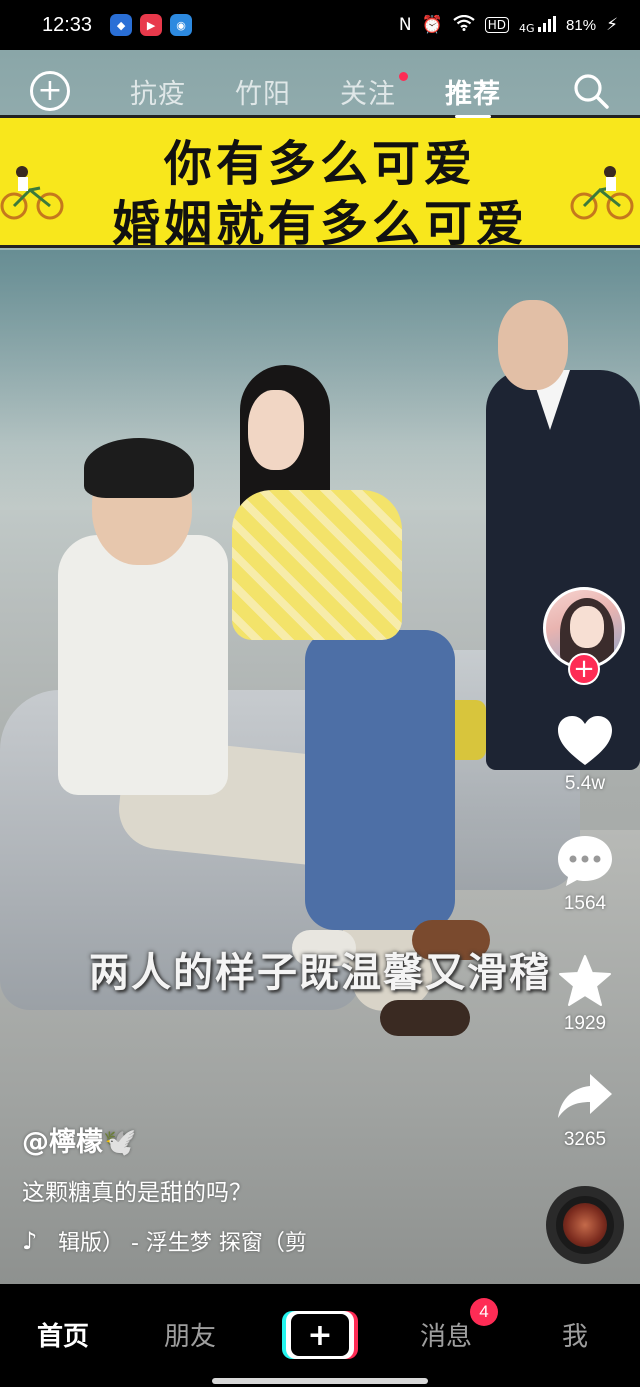  I want to click on music-info: ♪ 辑版） - 浮生梦 探窗（剪, so click(272, 1241).